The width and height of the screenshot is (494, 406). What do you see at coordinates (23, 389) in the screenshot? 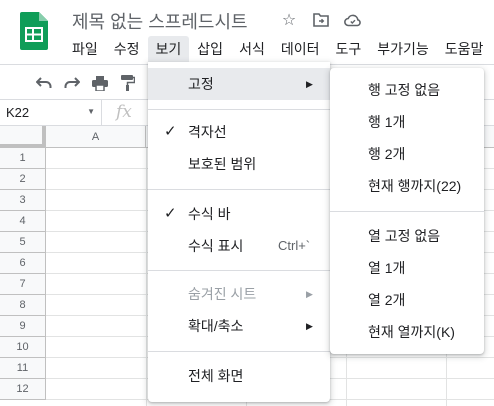
I see `row-header-12: 12` at bounding box center [23, 389].